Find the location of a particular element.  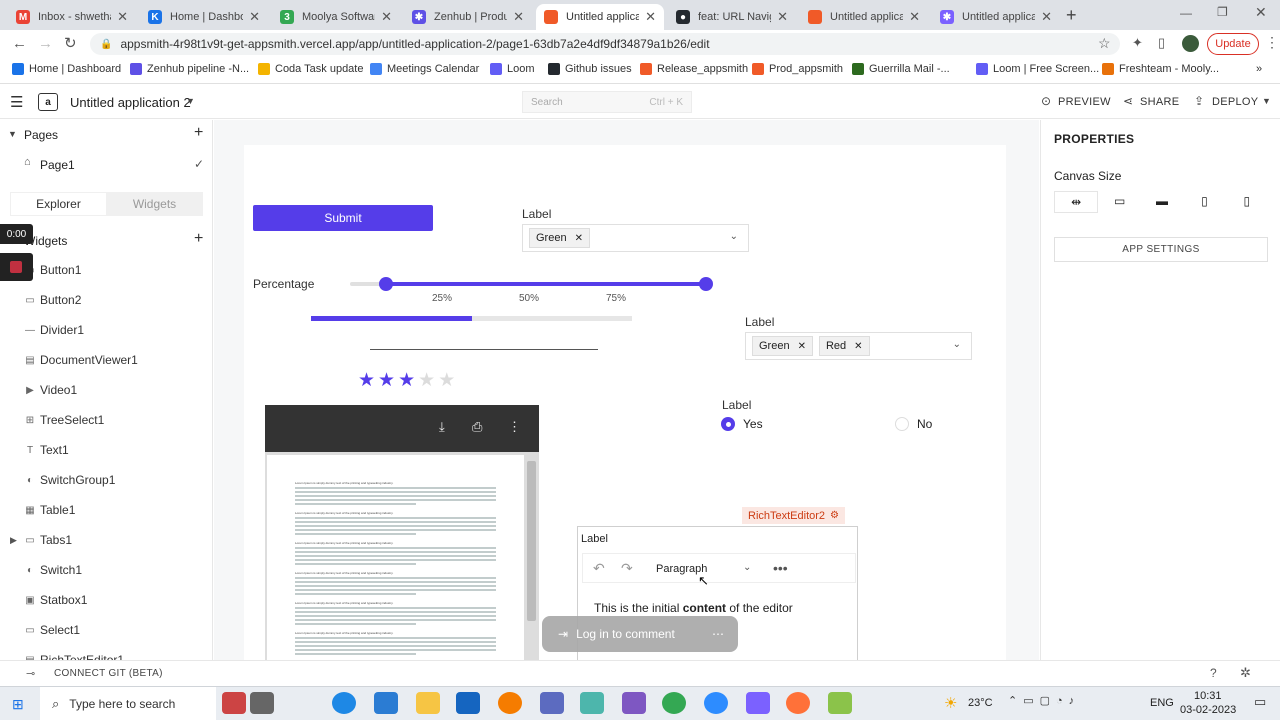

slider-thumb-low is located at coordinates (385, 284).